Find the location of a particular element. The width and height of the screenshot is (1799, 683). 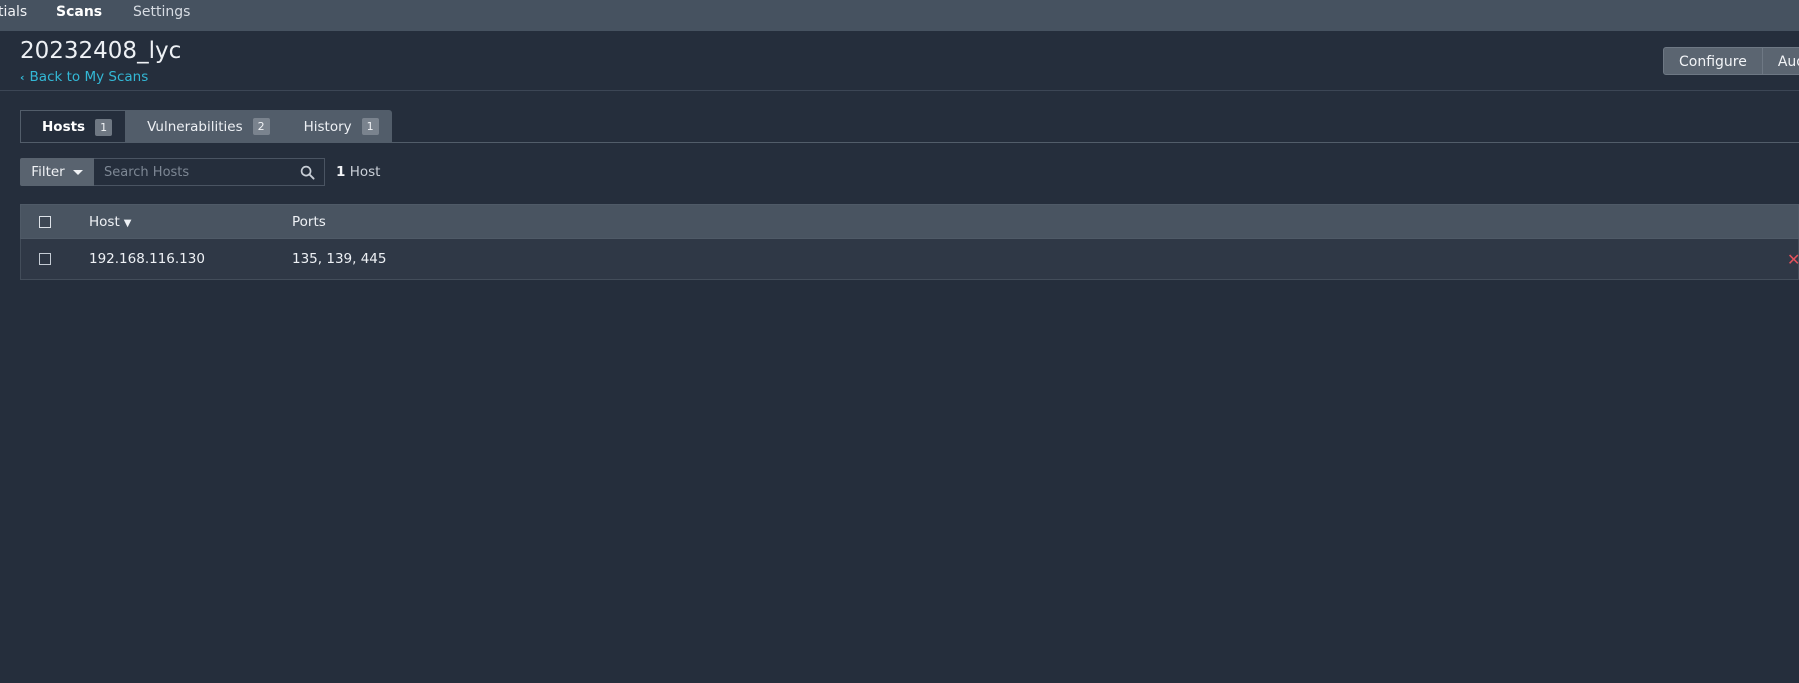

tab-hosts: Hosts 1 is located at coordinates (73, 126).